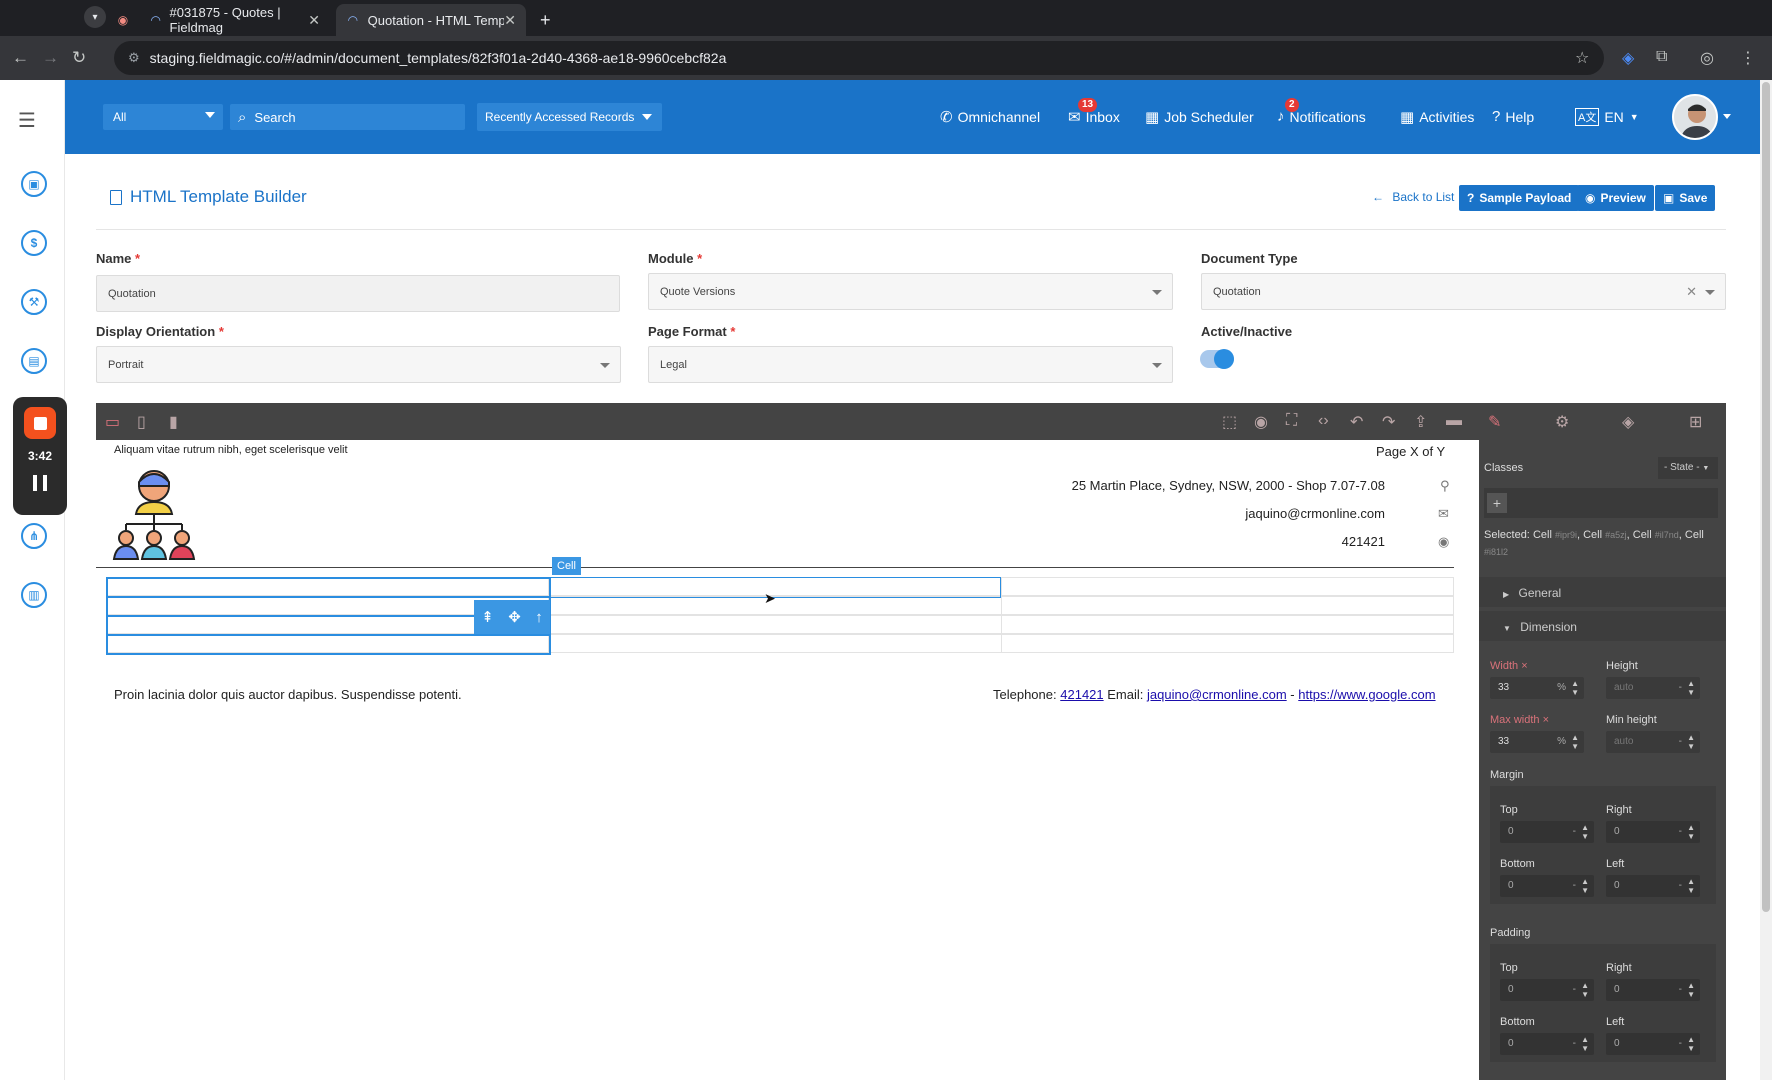 Image resolution: width=1772 pixels, height=1080 pixels. I want to click on wrench-icon: ⚒, so click(34, 302).